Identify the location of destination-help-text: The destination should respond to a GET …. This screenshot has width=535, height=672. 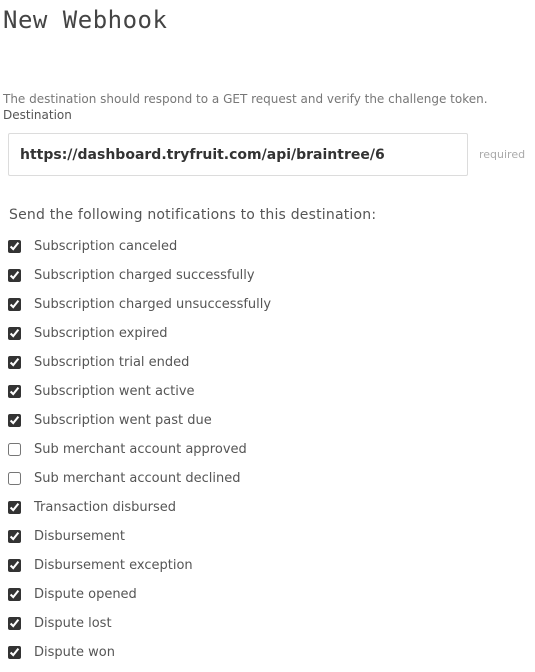
(245, 99).